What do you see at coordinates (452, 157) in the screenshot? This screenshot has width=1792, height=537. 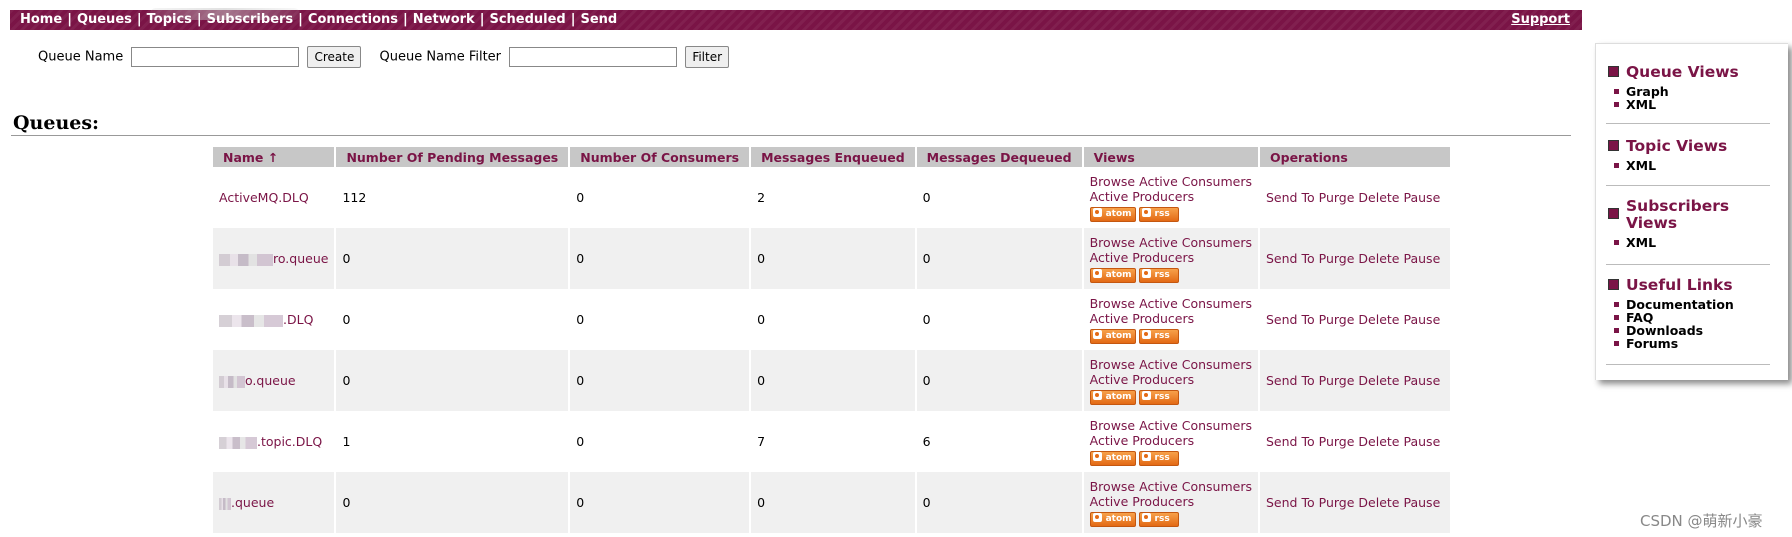 I see `col-pending: Number Of Pending Messages` at bounding box center [452, 157].